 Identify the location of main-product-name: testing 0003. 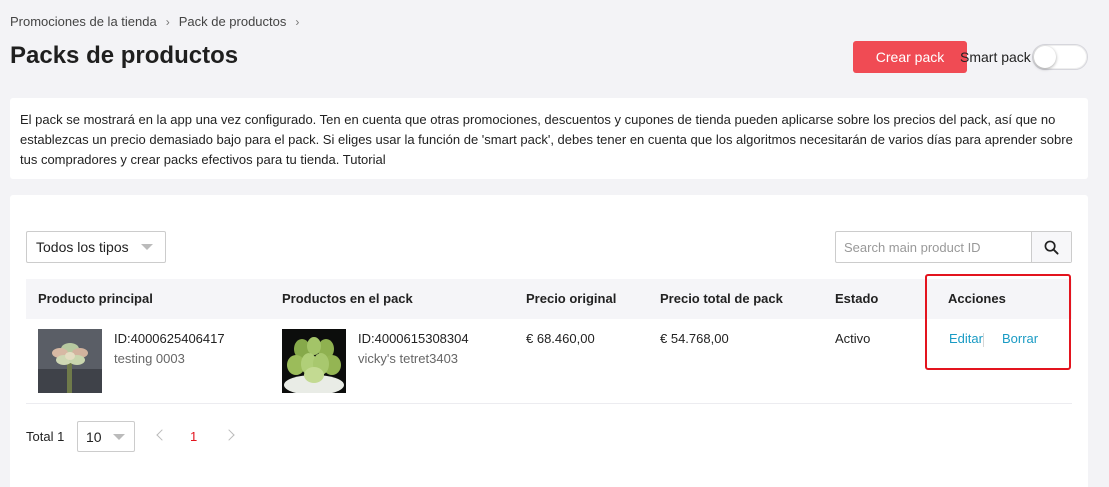
(149, 358).